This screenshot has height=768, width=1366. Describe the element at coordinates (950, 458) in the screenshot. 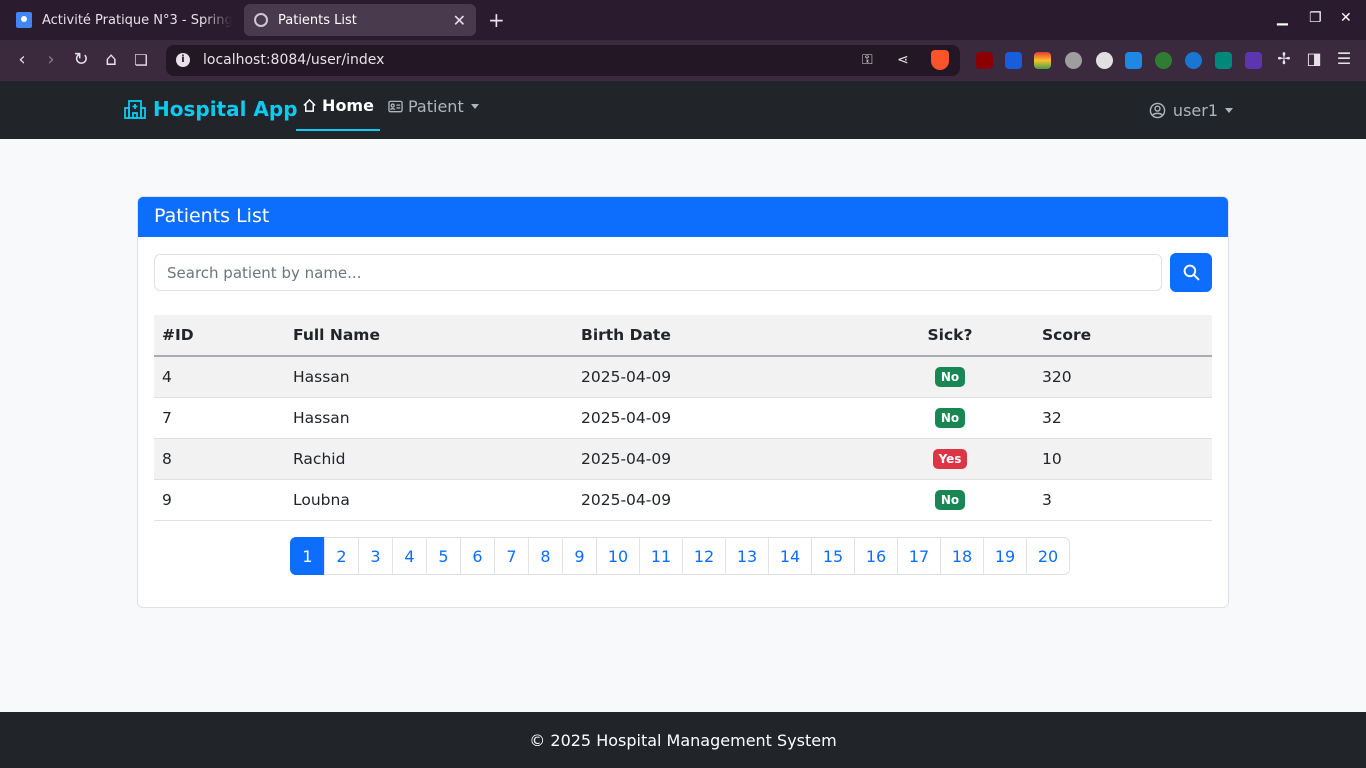

I see `status-badge: Yes` at that location.